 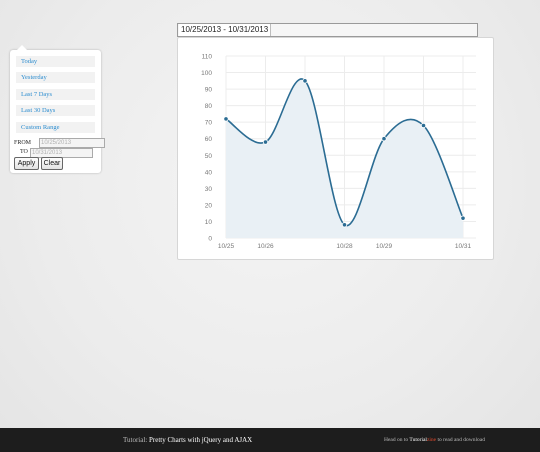 What do you see at coordinates (207, 57) in the screenshot?
I see `y-tick-label: 110` at bounding box center [207, 57].